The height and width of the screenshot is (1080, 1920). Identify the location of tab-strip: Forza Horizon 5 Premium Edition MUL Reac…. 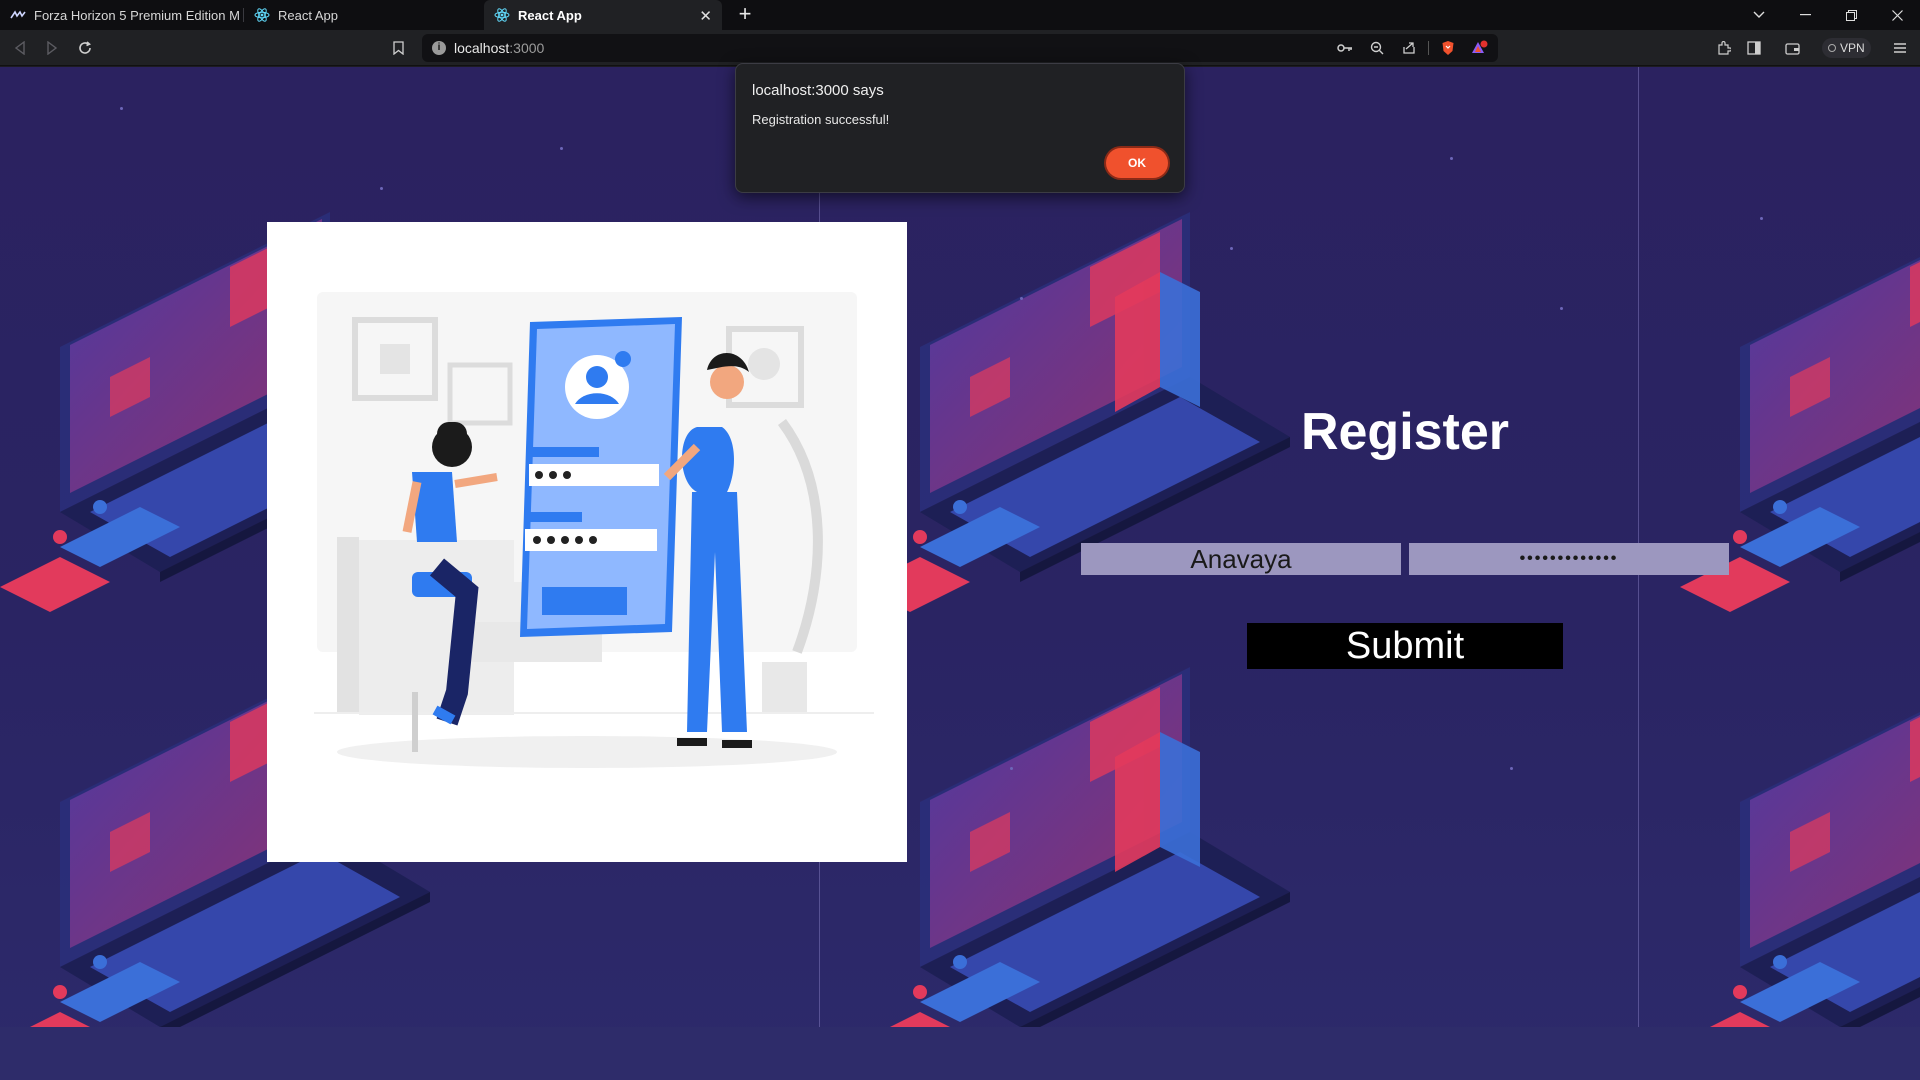
(960, 15).